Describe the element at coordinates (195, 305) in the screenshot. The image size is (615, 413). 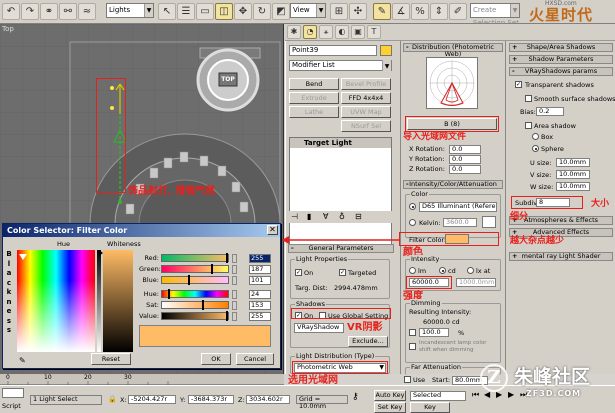
I see `sat-slider` at that location.